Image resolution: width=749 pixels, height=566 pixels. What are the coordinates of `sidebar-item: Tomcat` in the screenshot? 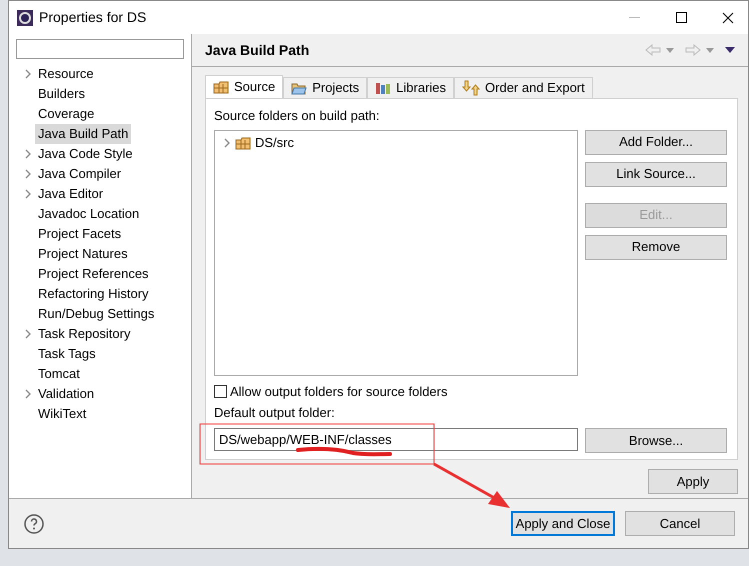 It's located at (59, 374).